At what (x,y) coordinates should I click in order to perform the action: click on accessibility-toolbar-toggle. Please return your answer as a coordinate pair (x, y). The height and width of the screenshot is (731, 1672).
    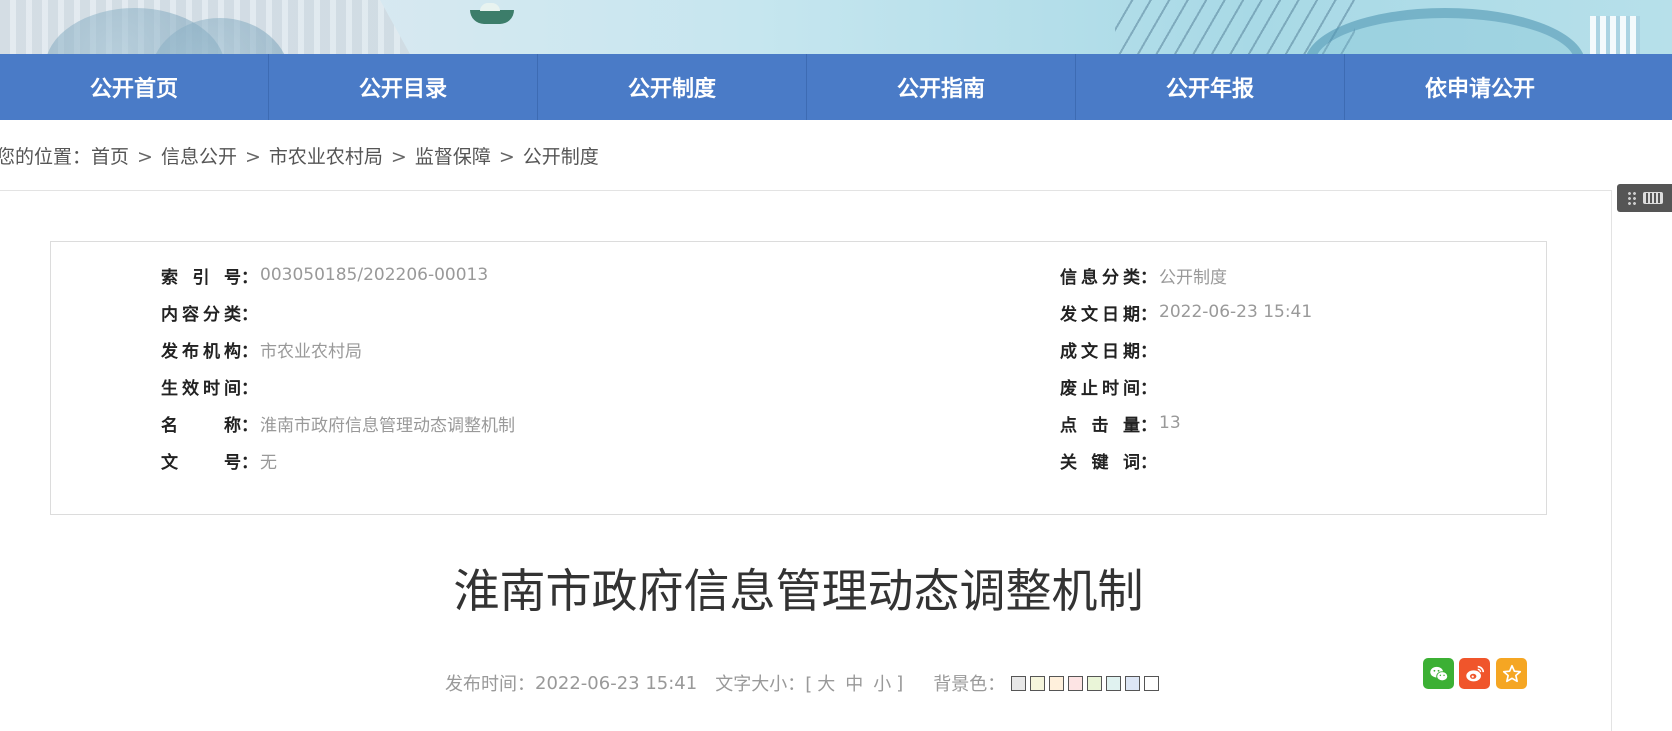
    Looking at the image, I should click on (1644, 198).